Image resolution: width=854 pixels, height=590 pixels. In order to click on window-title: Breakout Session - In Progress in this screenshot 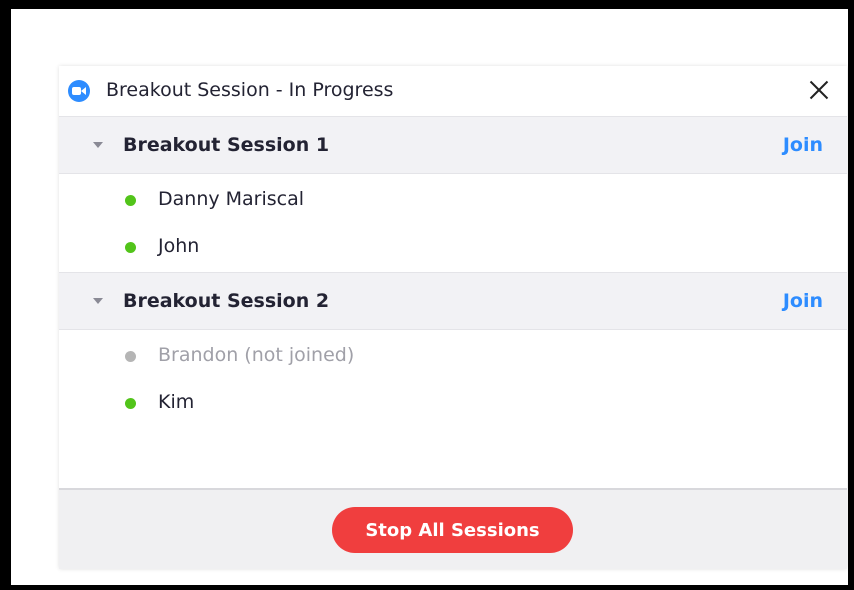, I will do `click(250, 90)`.